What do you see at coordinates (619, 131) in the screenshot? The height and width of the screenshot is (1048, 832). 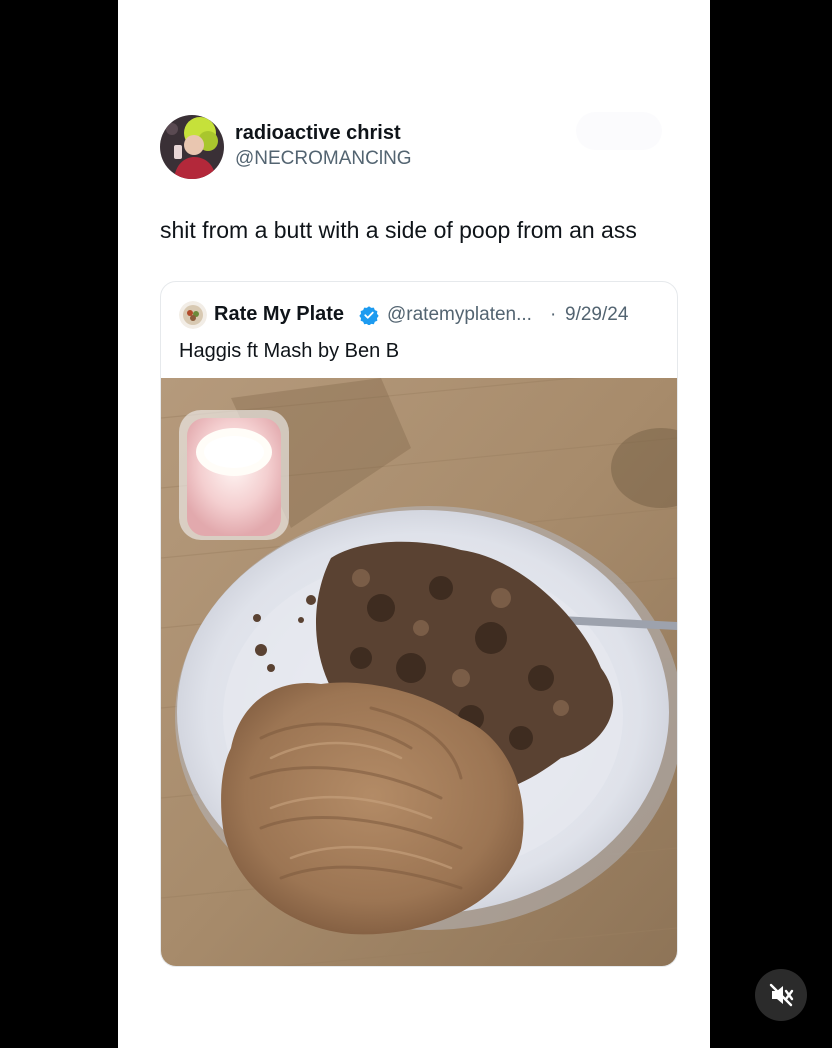 I see `follow-button-ghost` at bounding box center [619, 131].